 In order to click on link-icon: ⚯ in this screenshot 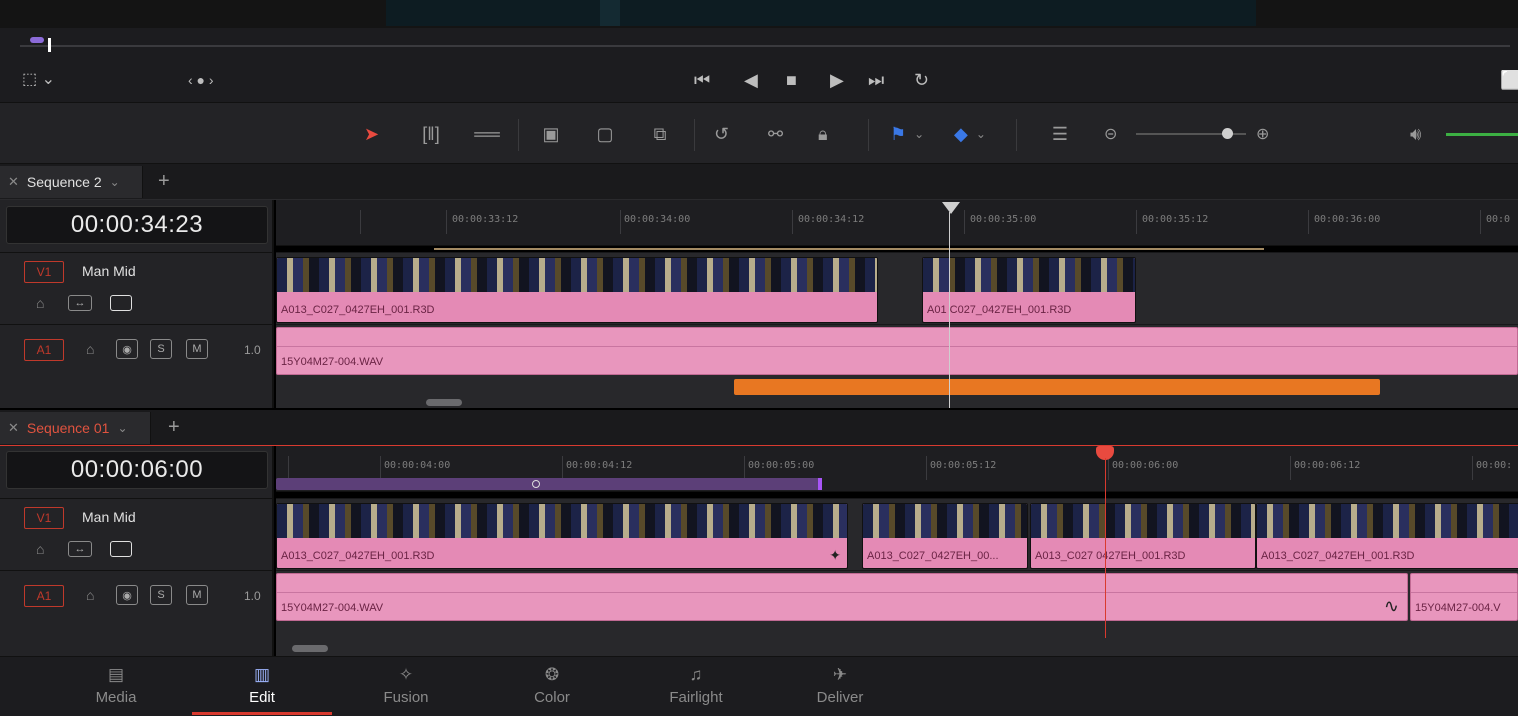, I will do `click(775, 134)`.